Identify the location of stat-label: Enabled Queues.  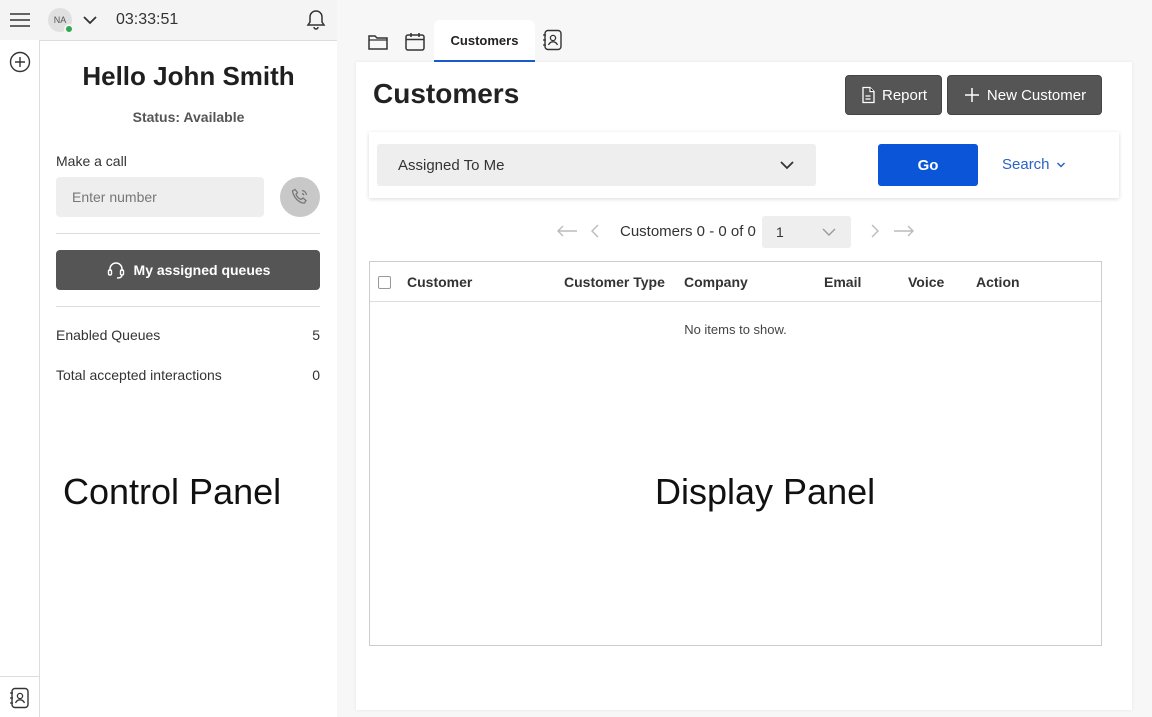
(108, 335).